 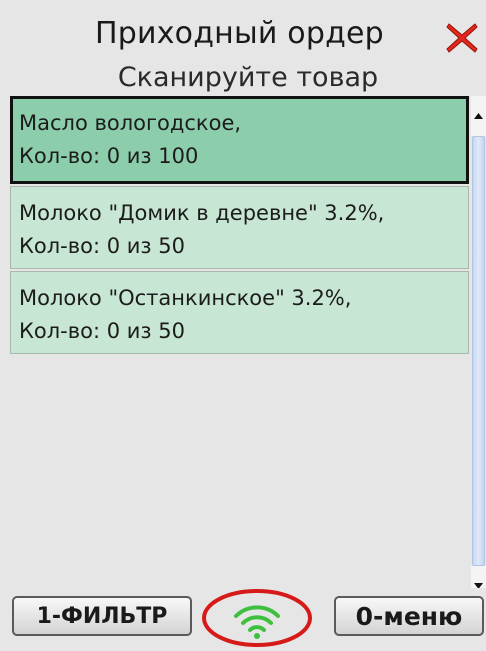 I want to click on wifi-icon, so click(x=257, y=618).